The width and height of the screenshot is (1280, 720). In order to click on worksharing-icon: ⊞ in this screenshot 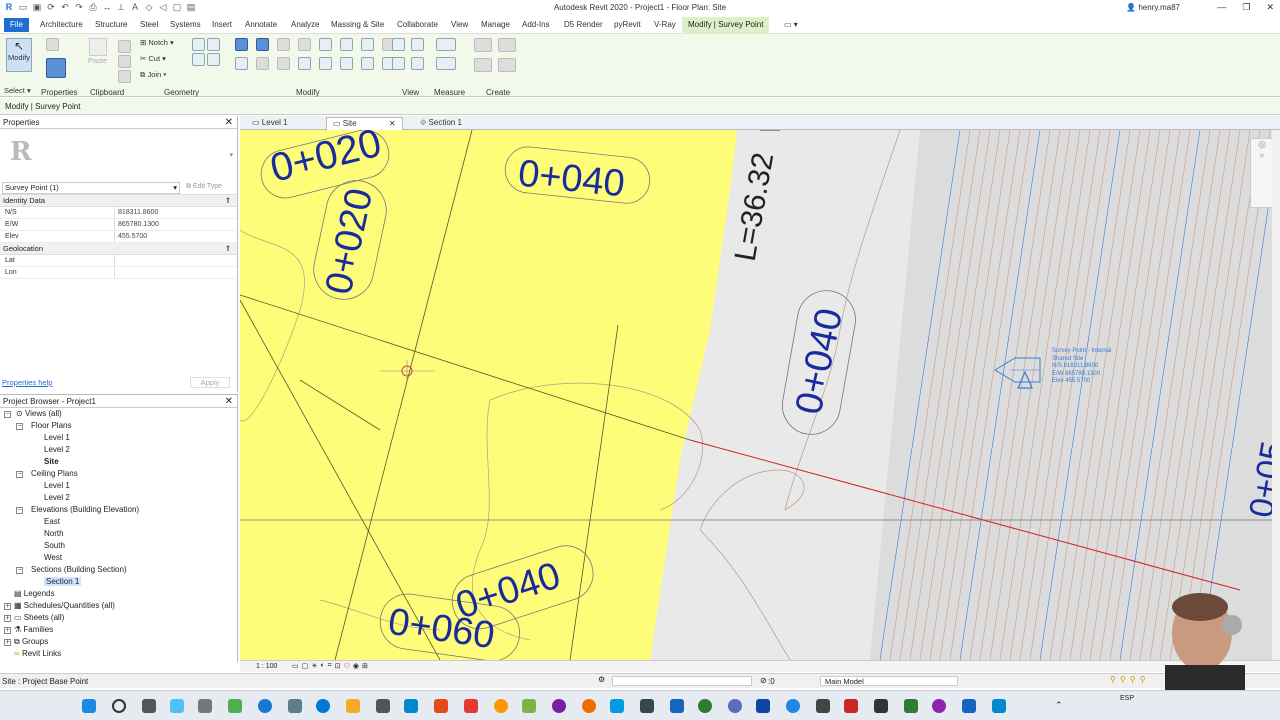, I will do `click(365, 666)`.